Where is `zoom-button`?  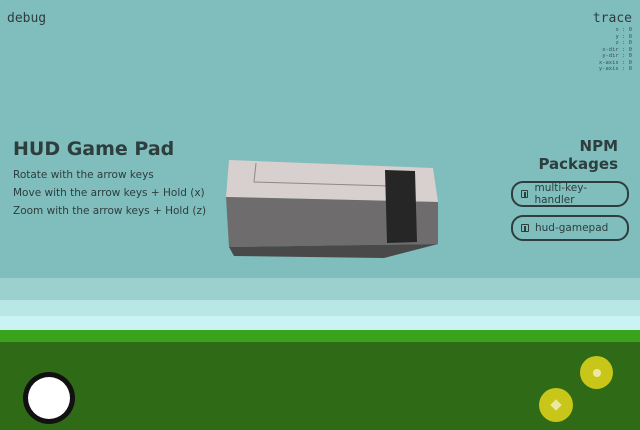 zoom-button is located at coordinates (596, 372).